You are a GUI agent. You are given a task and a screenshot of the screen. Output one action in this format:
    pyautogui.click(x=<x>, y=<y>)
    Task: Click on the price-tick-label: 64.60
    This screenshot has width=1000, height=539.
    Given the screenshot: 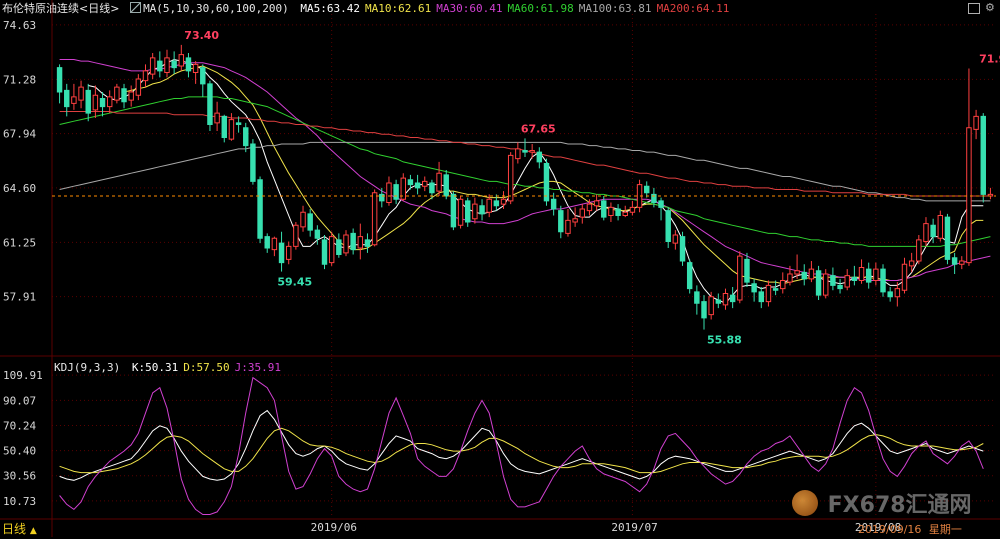 What is the action you would take?
    pyautogui.click(x=19, y=188)
    